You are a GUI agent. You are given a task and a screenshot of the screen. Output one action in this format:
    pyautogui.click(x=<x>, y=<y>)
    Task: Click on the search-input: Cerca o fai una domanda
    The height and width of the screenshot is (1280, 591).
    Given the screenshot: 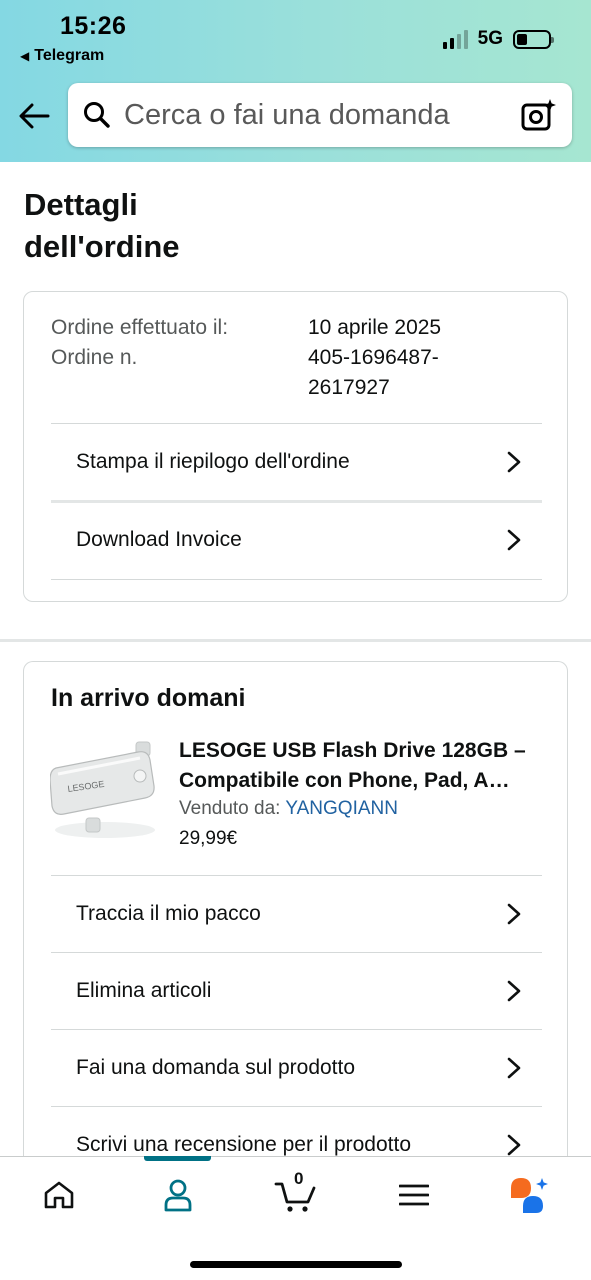 What is the action you would take?
    pyautogui.click(x=321, y=115)
    